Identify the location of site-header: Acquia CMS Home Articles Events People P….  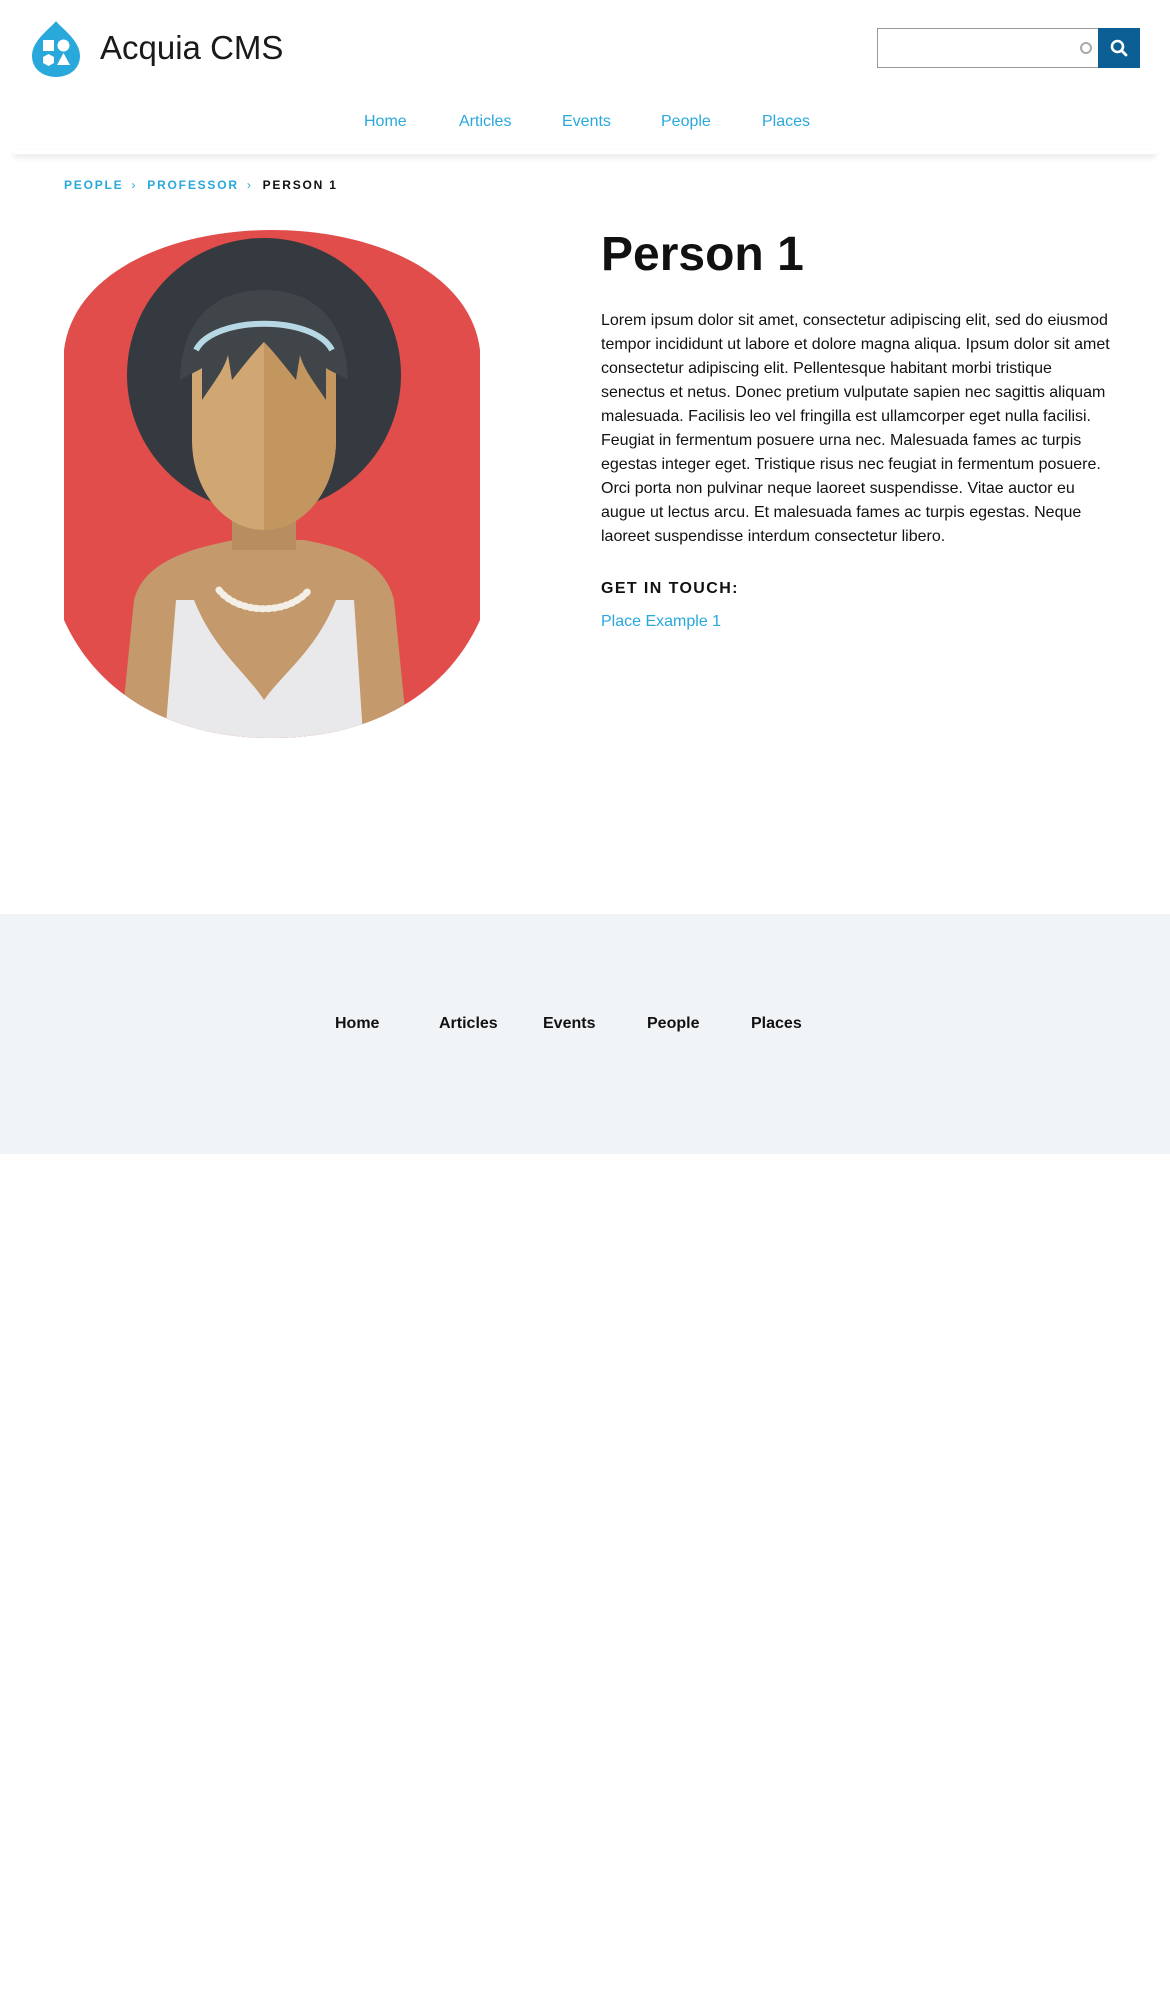
(585, 76).